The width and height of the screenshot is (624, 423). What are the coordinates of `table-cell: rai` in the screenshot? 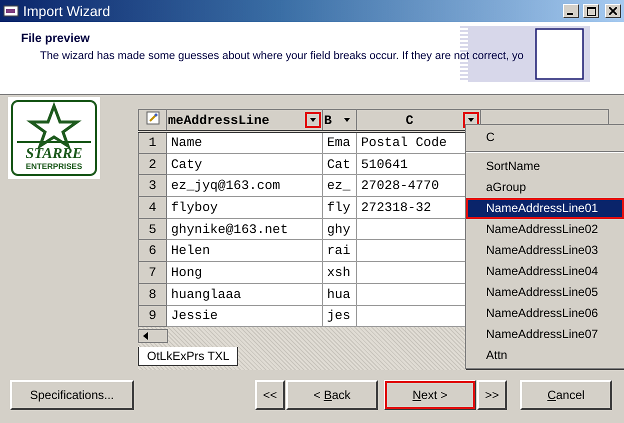 It's located at (339, 251).